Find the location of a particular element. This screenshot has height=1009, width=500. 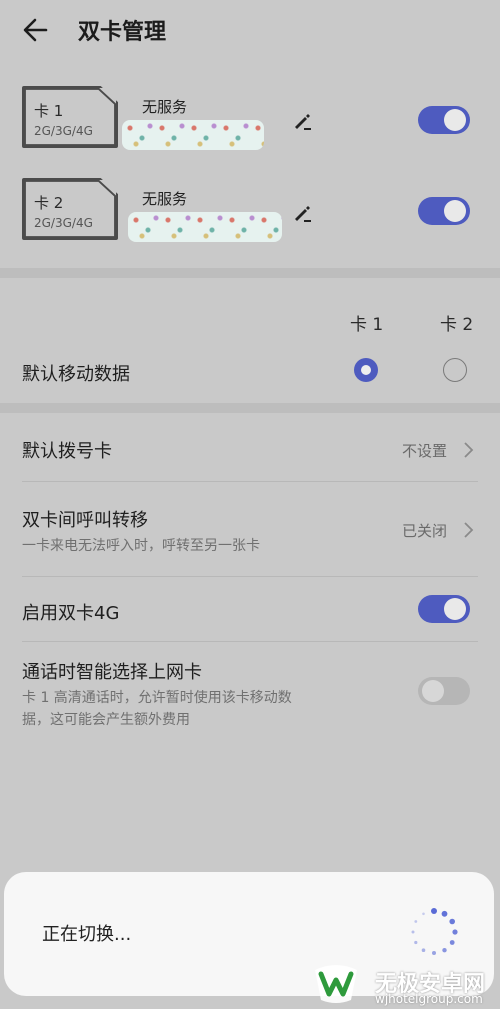

smart-select-label: 通话时智能选择上网卡 is located at coordinates (112, 672).